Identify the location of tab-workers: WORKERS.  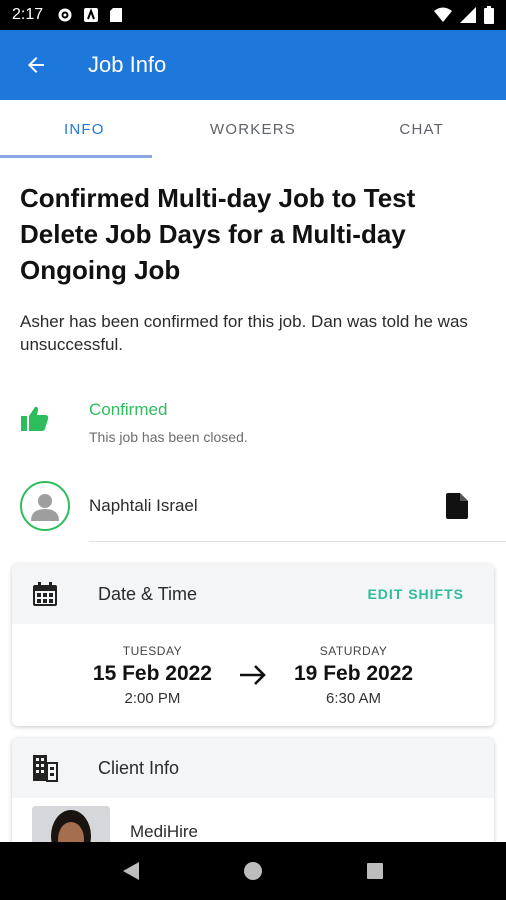
(253, 129).